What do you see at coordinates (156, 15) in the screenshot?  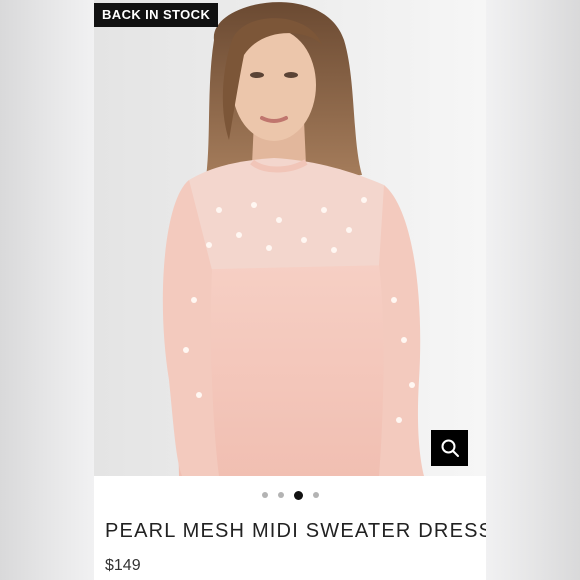 I see `back-in-stock-badge: BACK IN STOCK` at bounding box center [156, 15].